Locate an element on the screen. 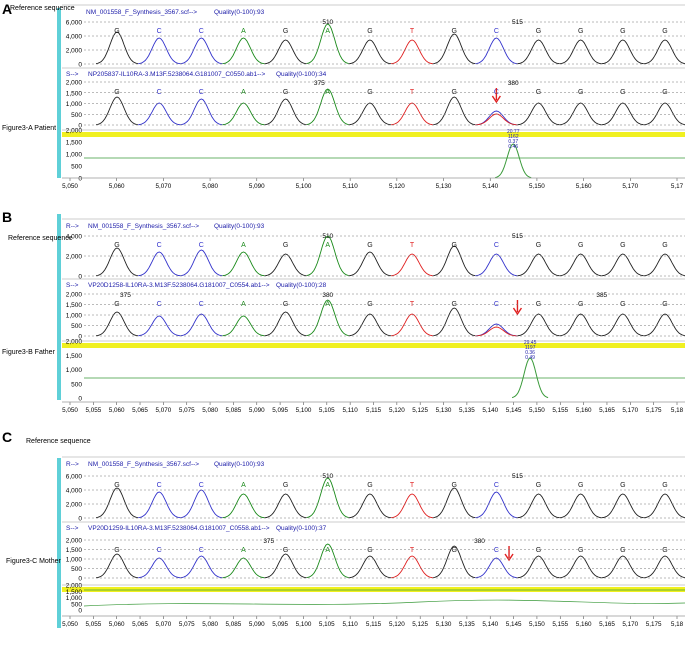 This screenshot has width=685, height=650. ref-y-tick: 0 is located at coordinates (80, 519).